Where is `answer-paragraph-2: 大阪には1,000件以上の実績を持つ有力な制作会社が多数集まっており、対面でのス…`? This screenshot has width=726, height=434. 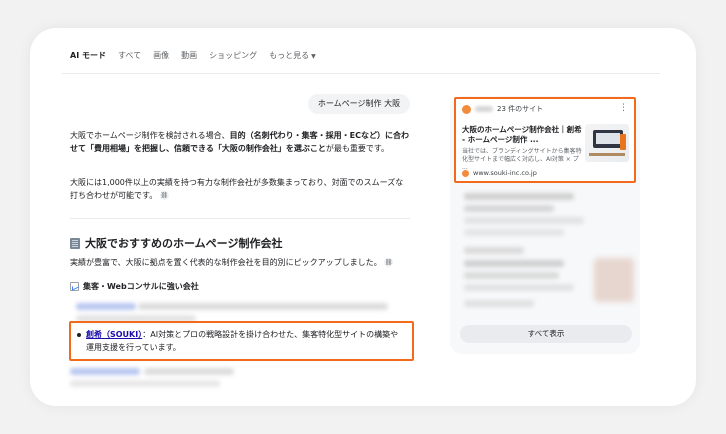 answer-paragraph-2: 大阪には1,000件以上の実績を持つ有力な制作会社が多数集まっており、対面でのス… is located at coordinates (240, 189).